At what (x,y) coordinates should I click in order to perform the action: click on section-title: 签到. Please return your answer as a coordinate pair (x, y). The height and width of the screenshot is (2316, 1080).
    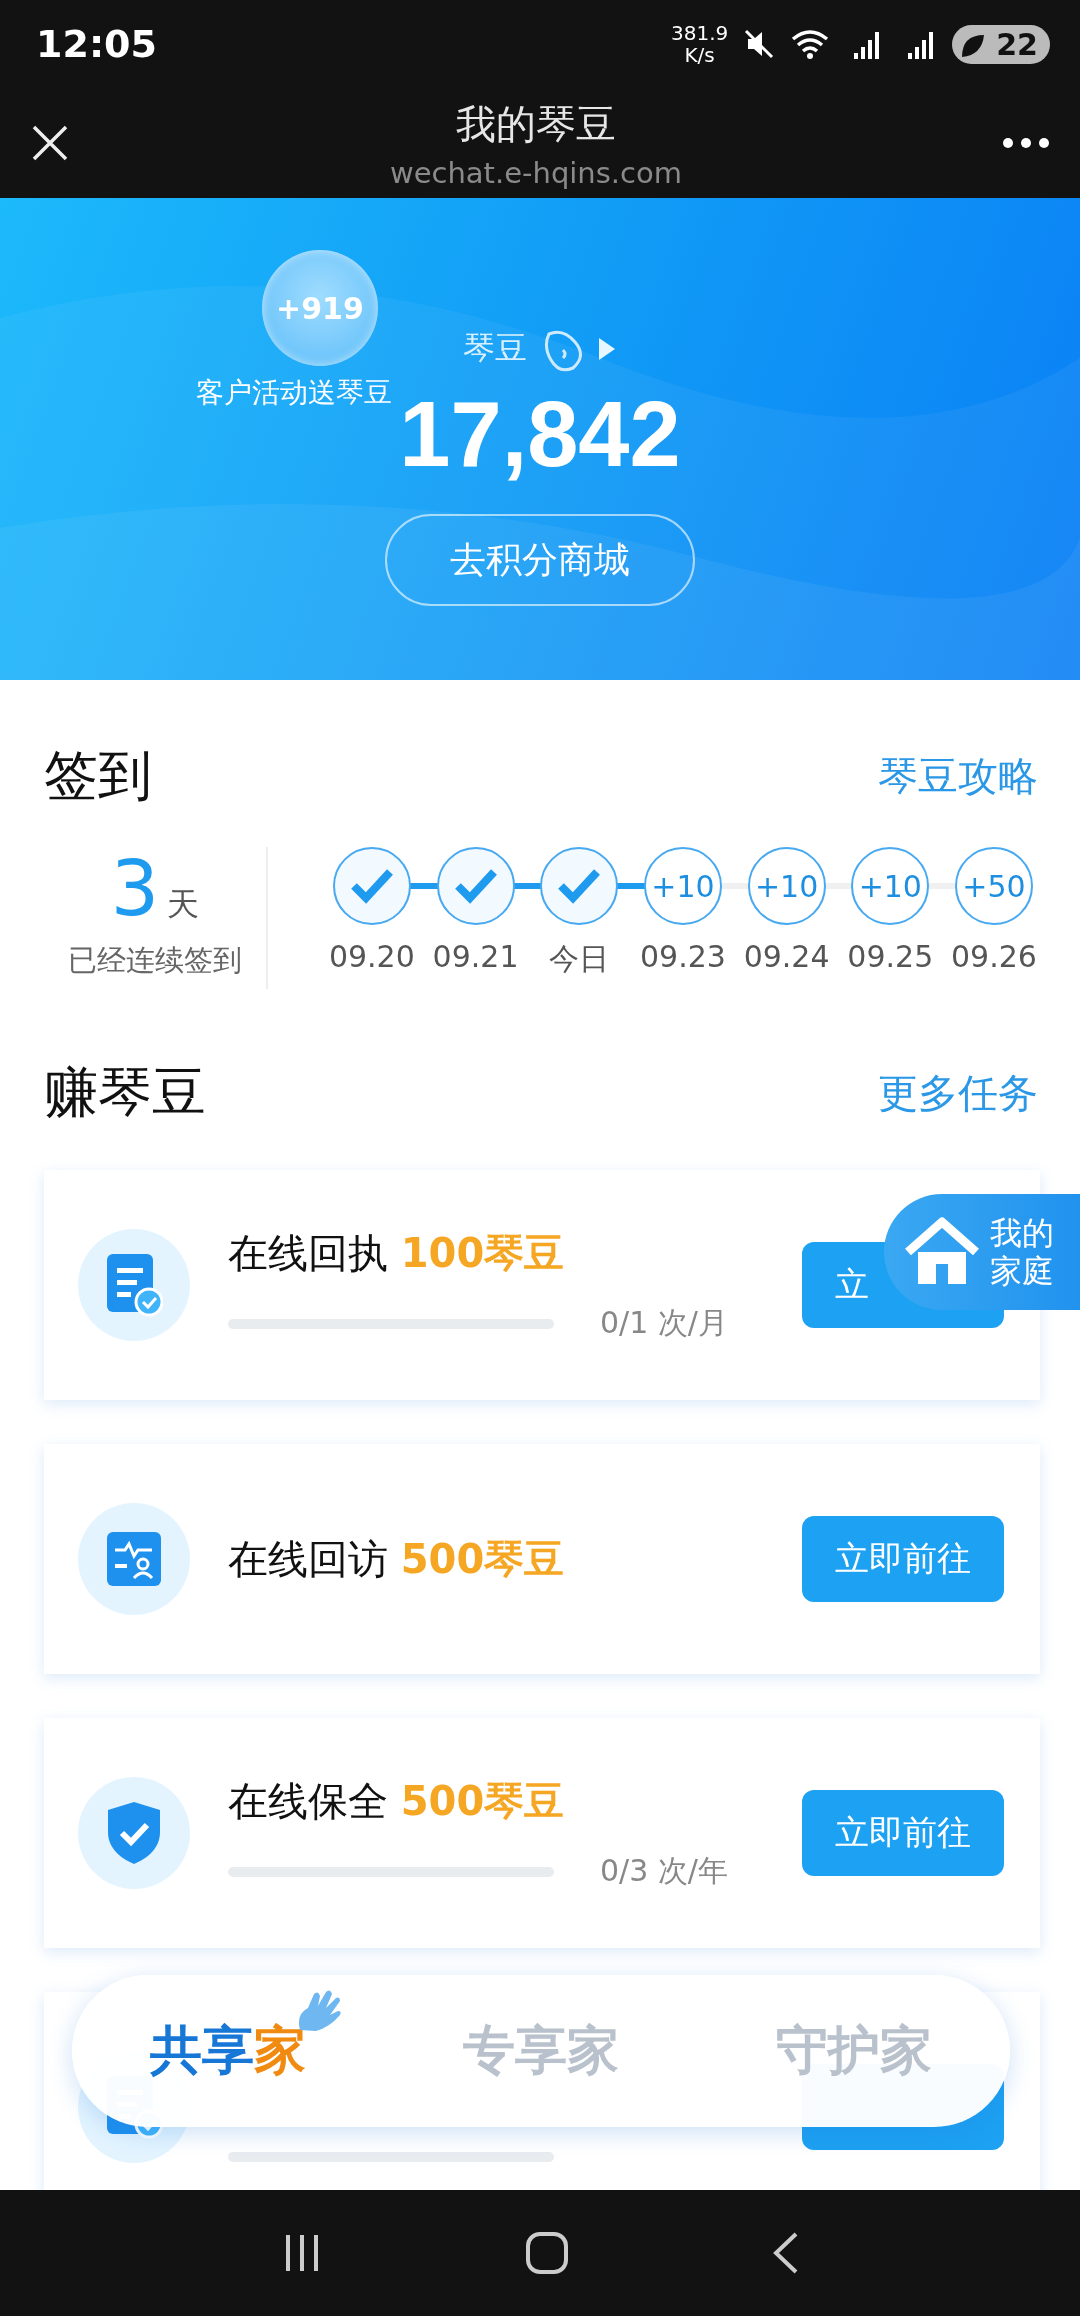
    Looking at the image, I should click on (98, 776).